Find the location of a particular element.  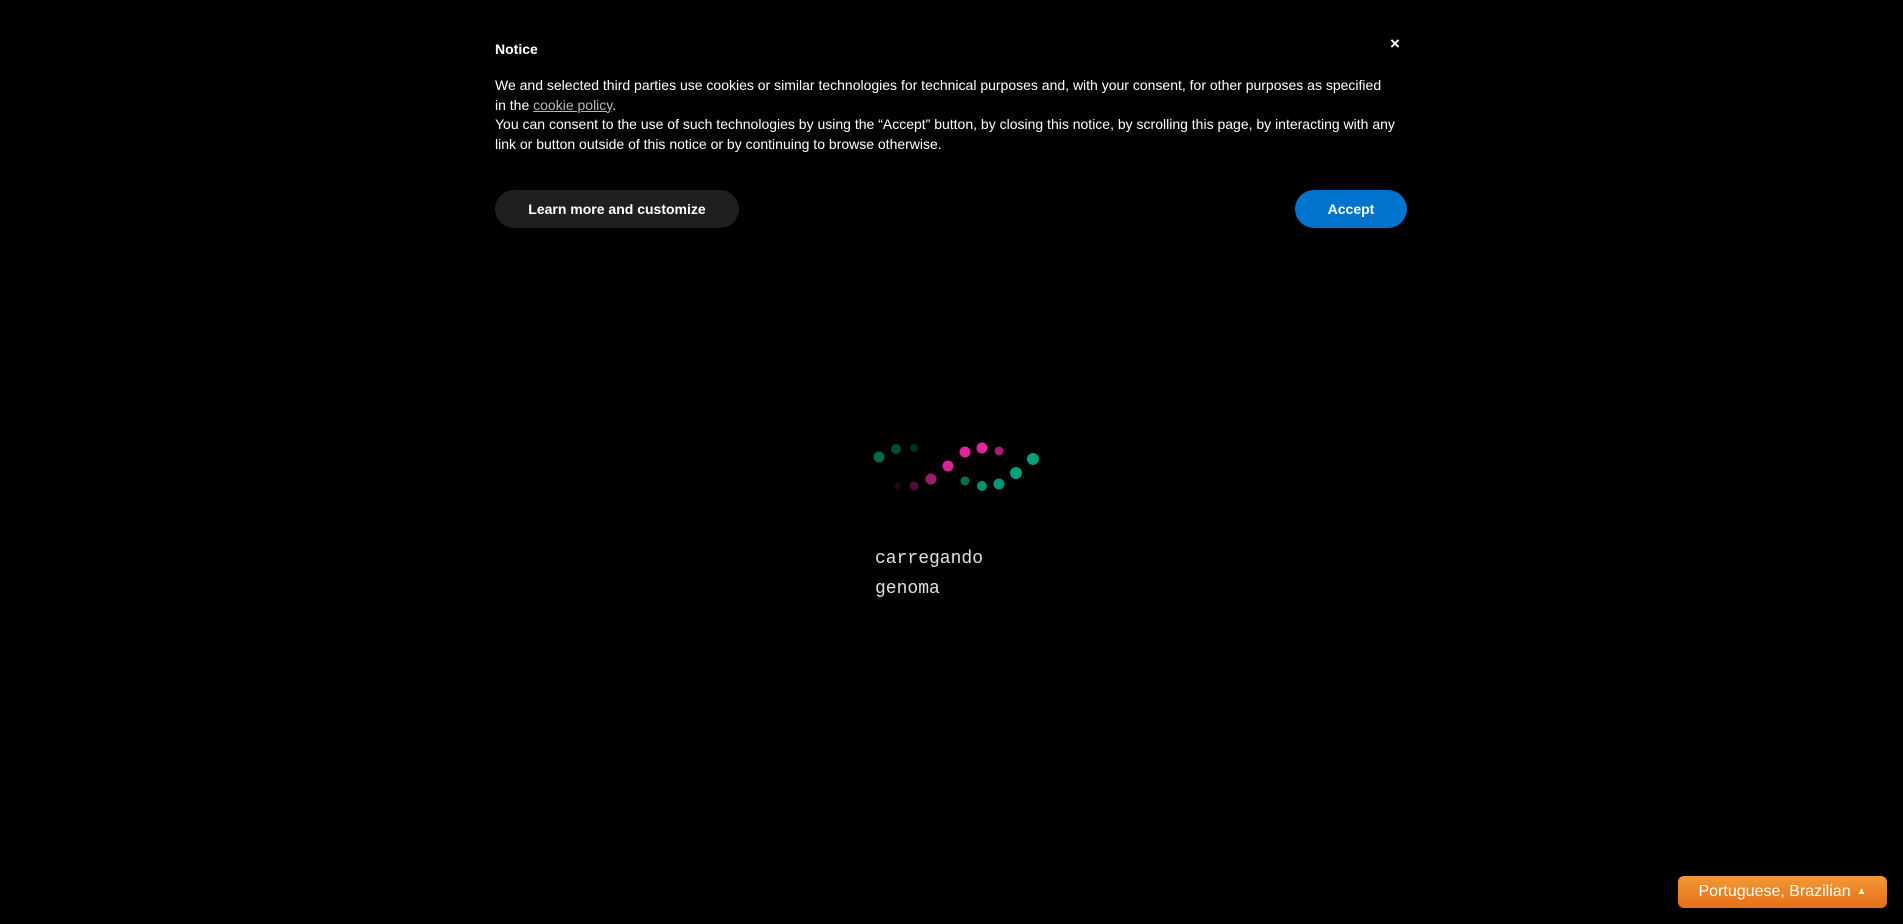

notice-title: Notice is located at coordinates (516, 49).